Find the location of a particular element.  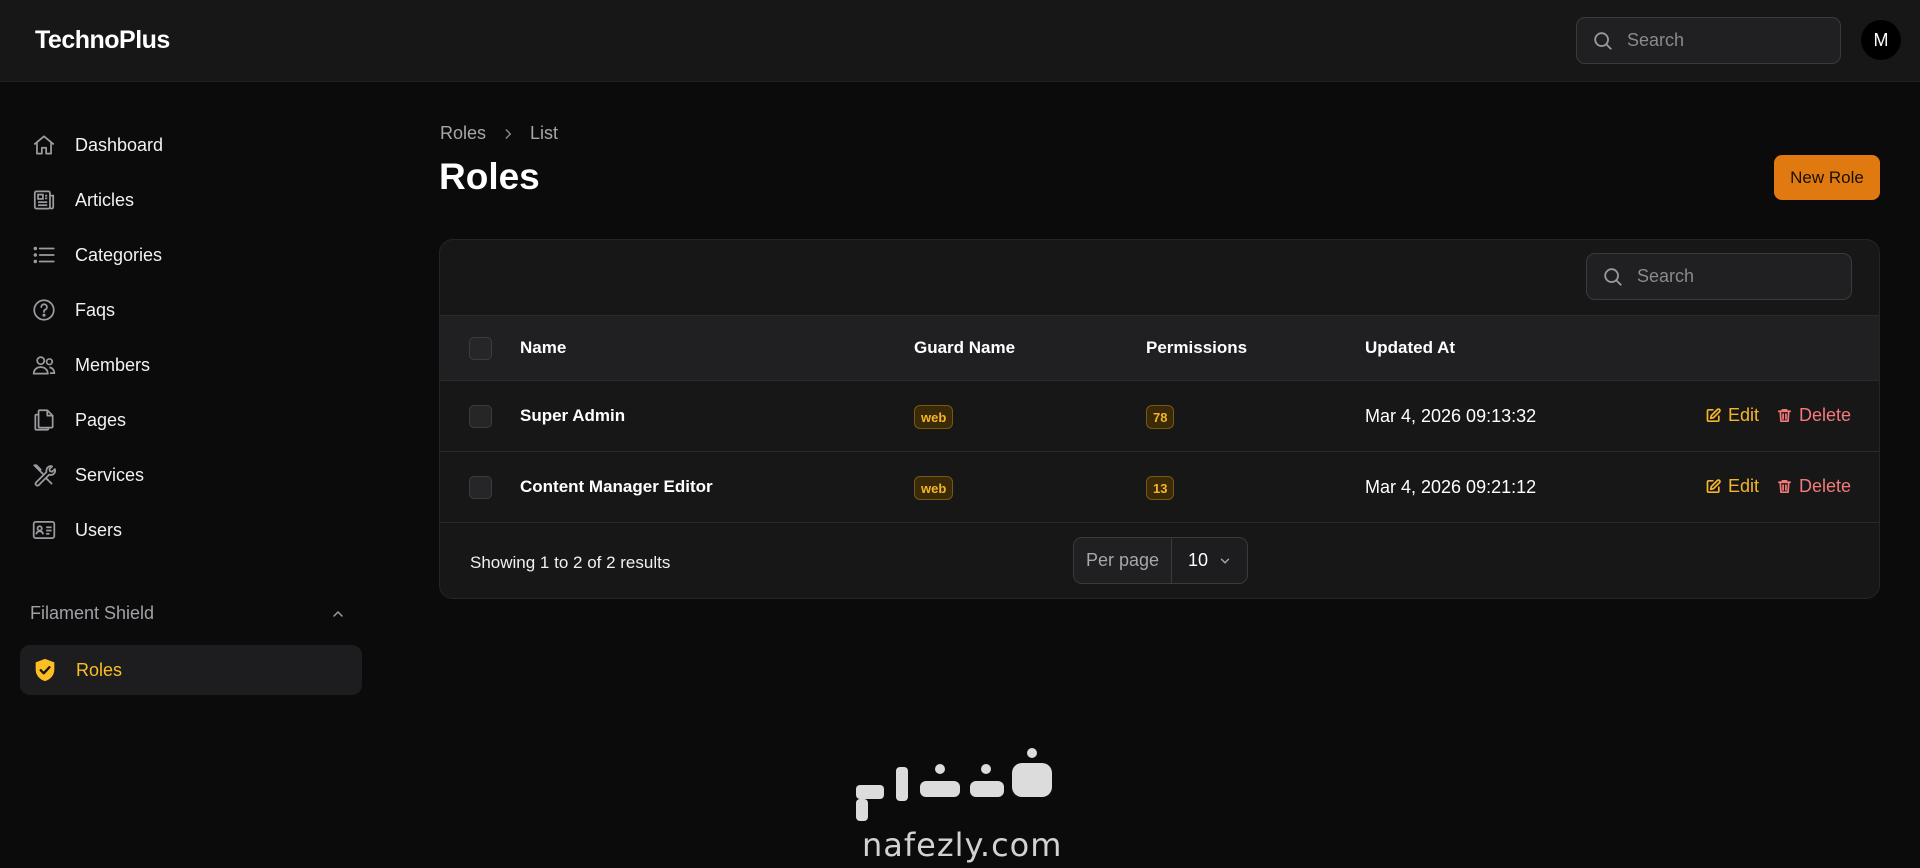

shield-check-icon is located at coordinates (45, 670).